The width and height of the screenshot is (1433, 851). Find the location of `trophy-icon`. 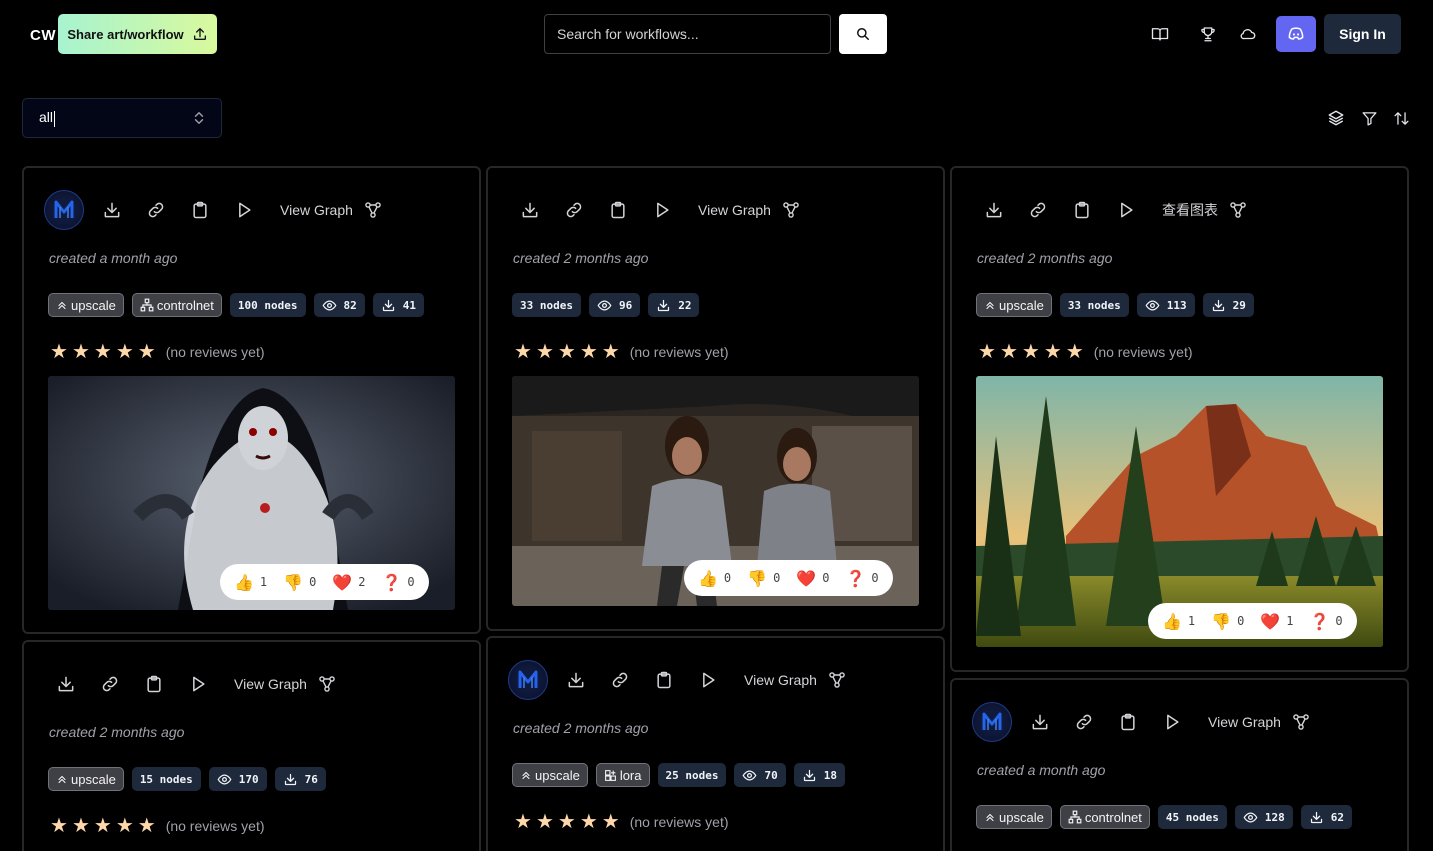

trophy-icon is located at coordinates (1208, 34).